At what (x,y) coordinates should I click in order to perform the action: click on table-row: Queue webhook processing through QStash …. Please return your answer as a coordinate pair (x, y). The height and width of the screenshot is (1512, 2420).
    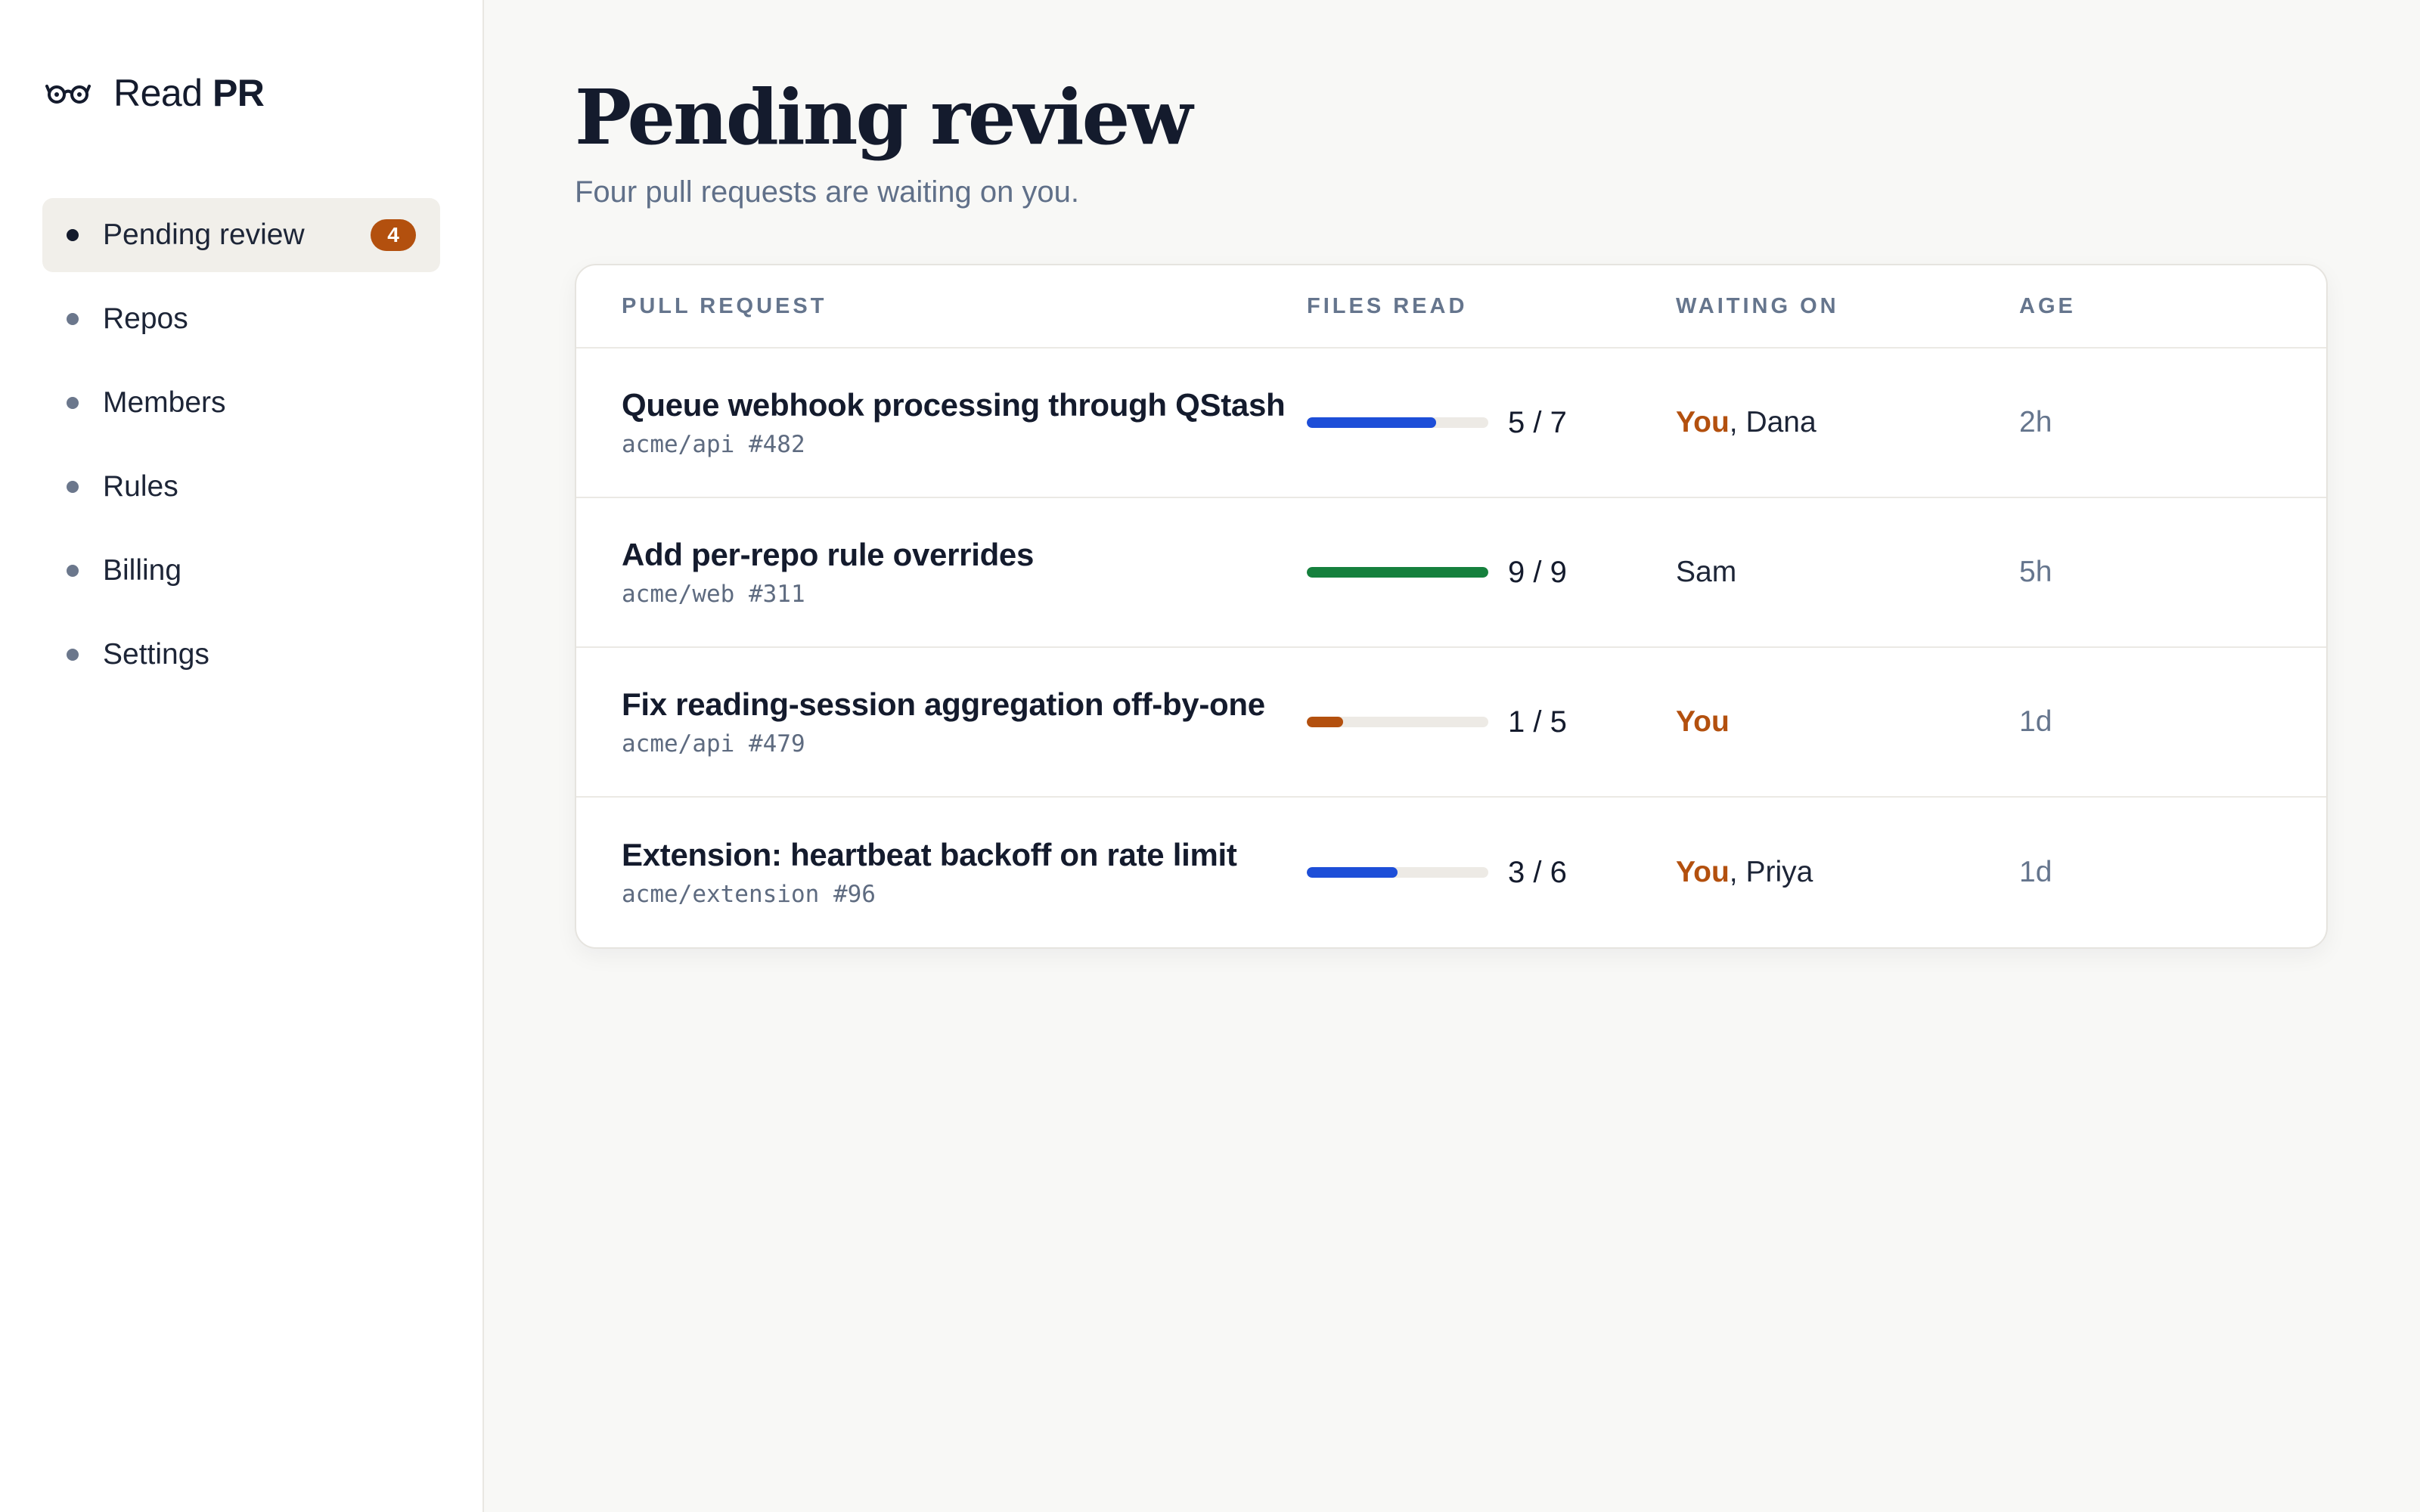
    Looking at the image, I should click on (1451, 424).